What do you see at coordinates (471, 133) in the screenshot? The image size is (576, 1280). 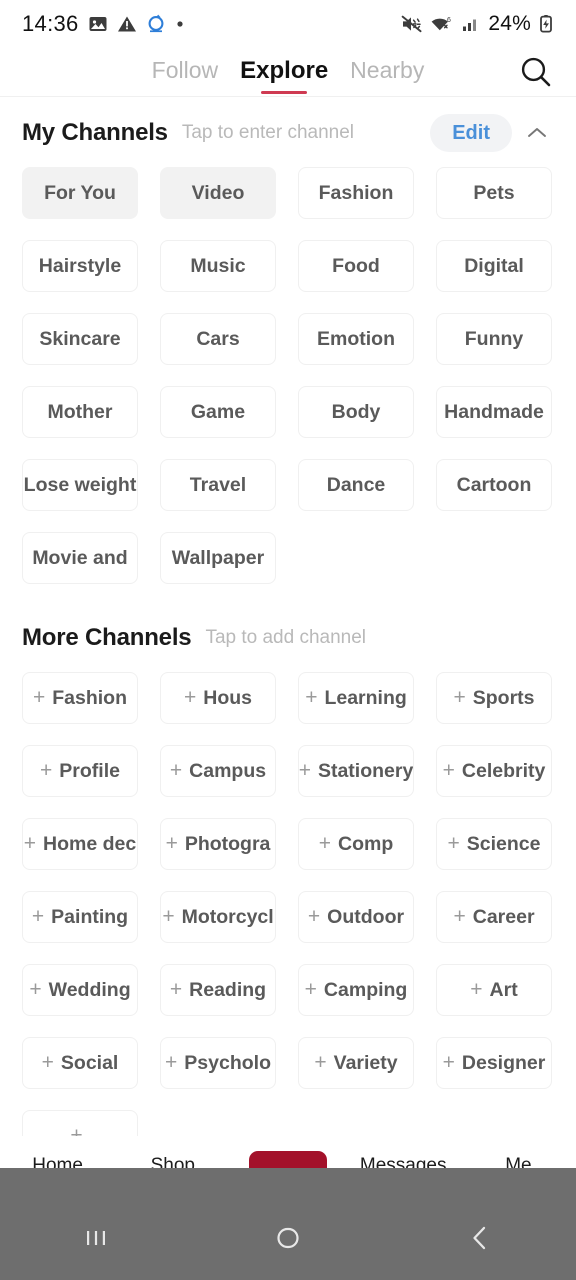 I see `edit-button: Edit` at bounding box center [471, 133].